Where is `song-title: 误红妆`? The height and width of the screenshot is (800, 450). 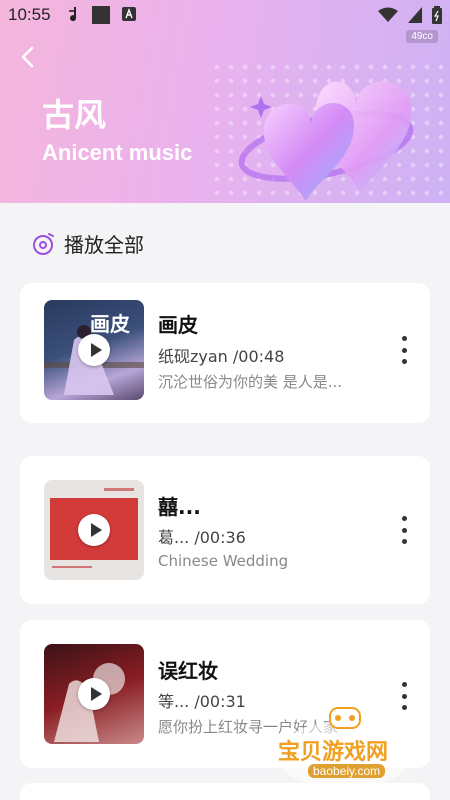
song-title: 误红妆 is located at coordinates (188, 671).